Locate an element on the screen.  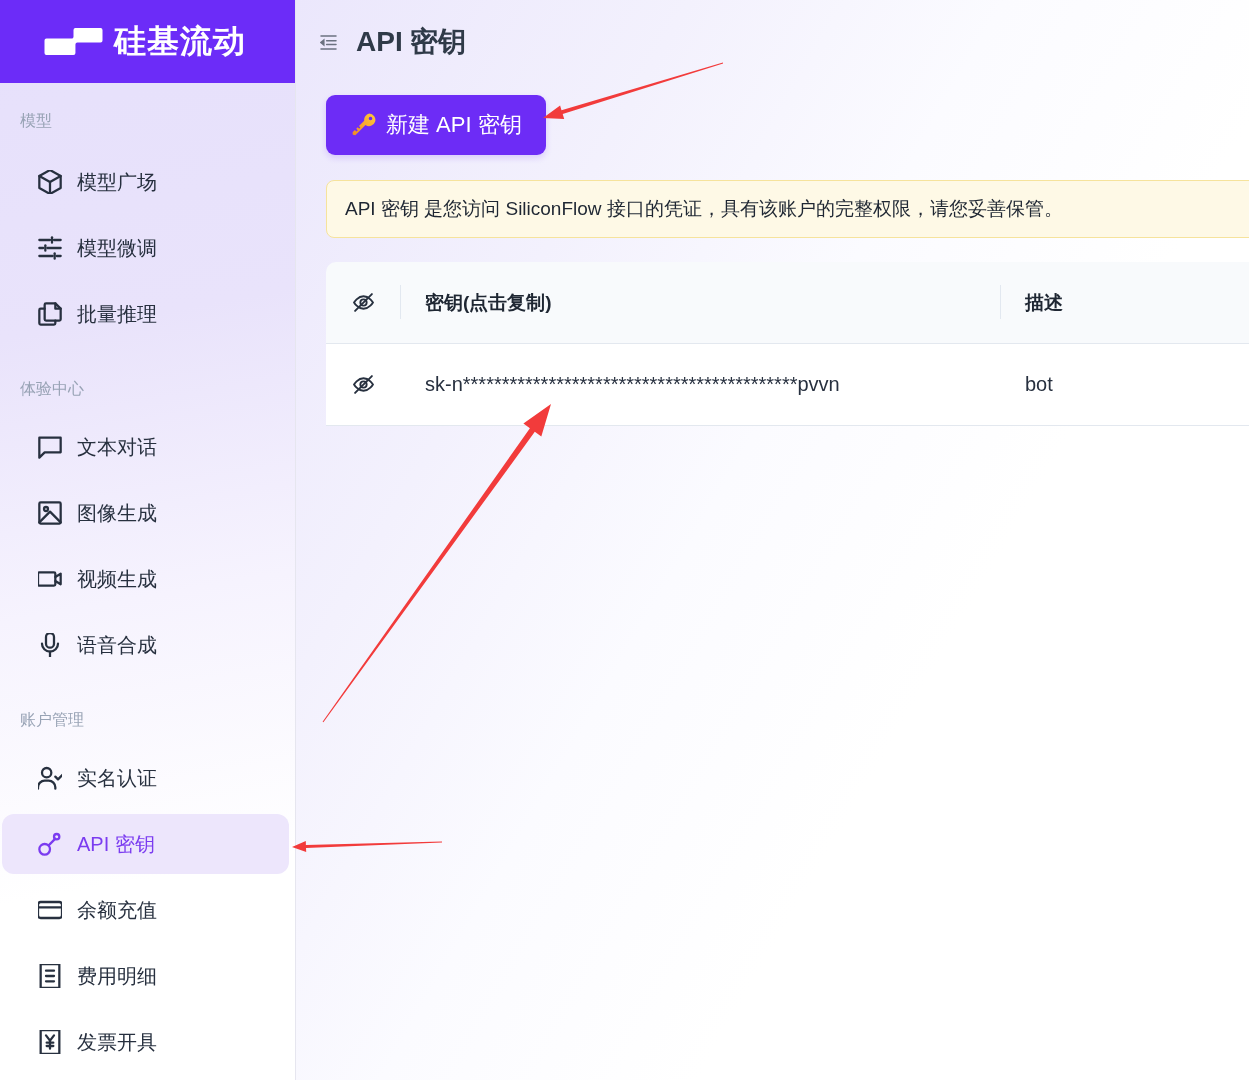
menu-collapse-icon is located at coordinates (328, 42).